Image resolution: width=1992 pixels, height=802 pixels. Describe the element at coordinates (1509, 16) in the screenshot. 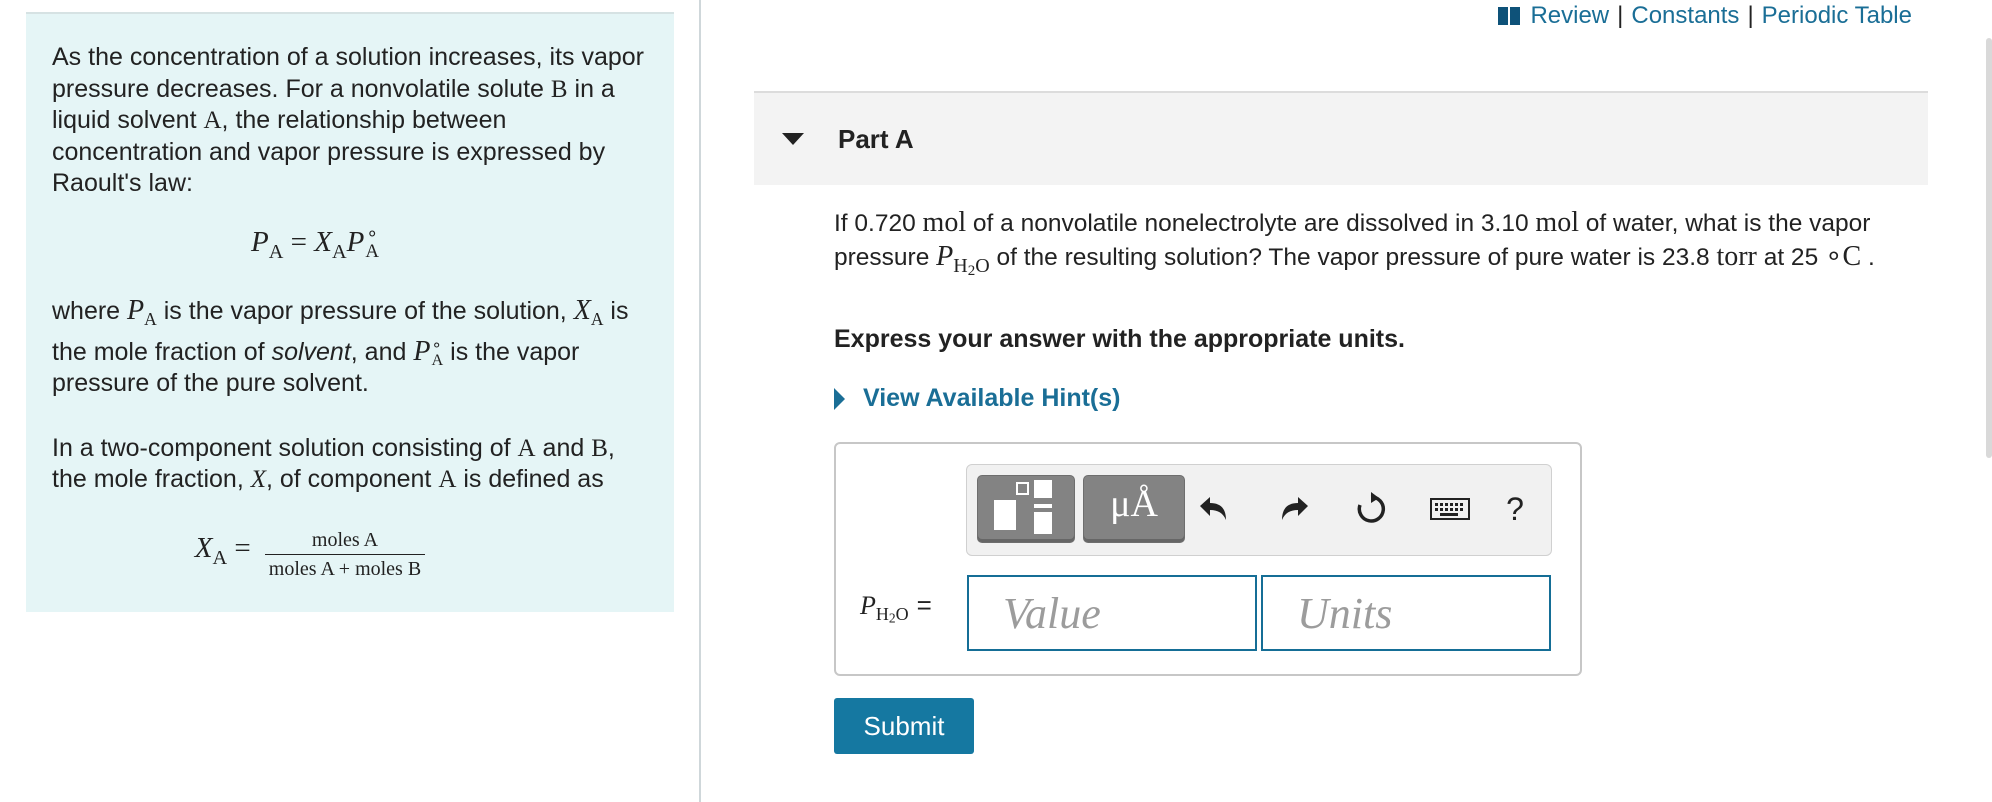

I see `book-icon` at that location.